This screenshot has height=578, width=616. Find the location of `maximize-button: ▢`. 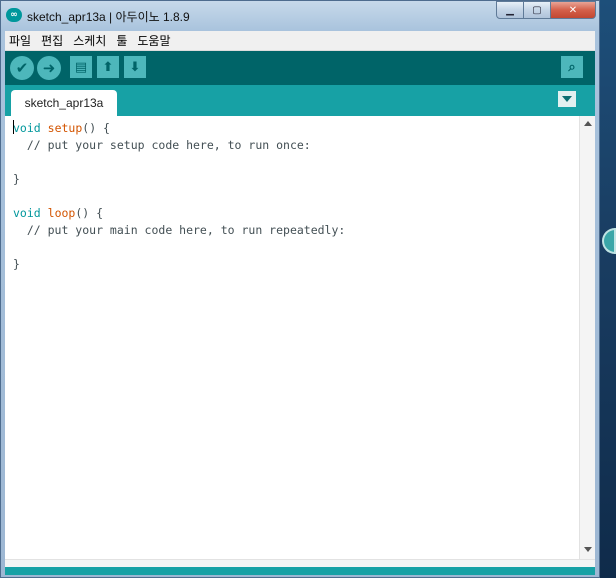

maximize-button: ▢ is located at coordinates (537, 10).